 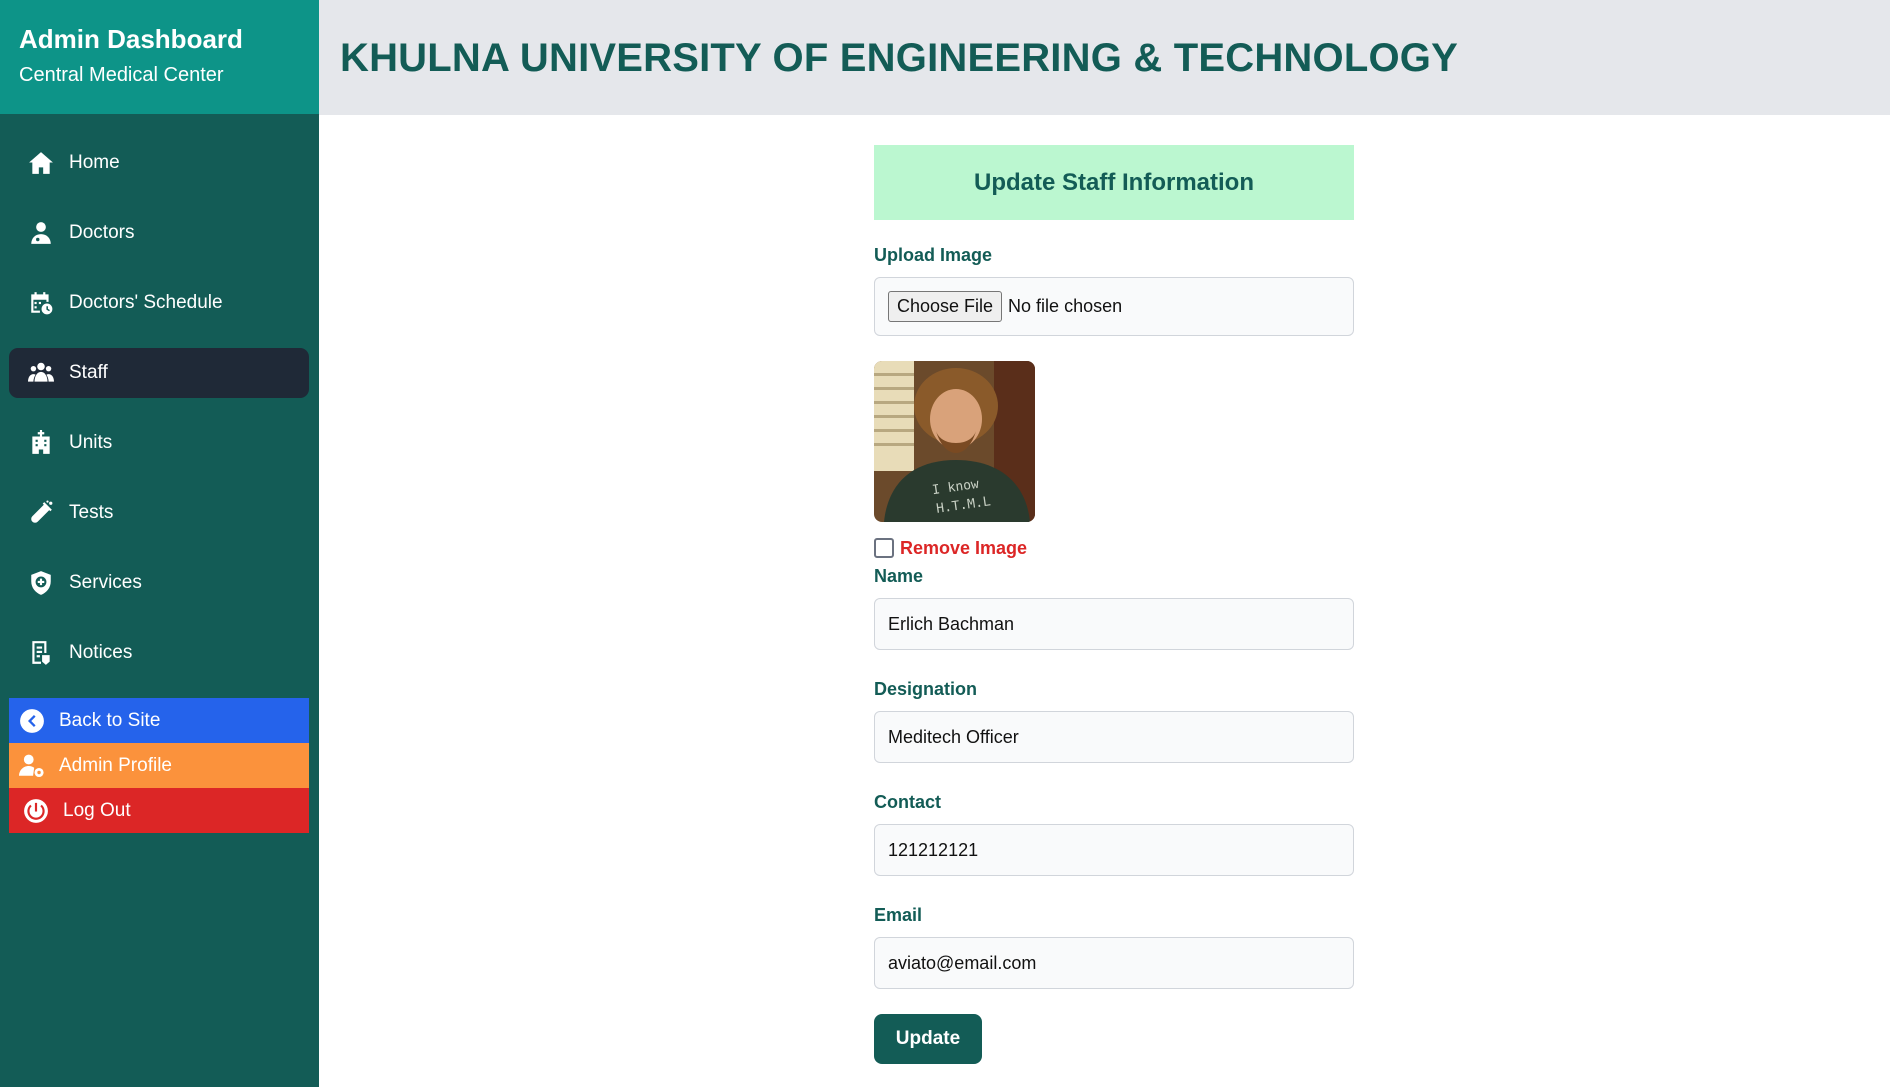 What do you see at coordinates (41, 233) in the screenshot?
I see `doctor-icon` at bounding box center [41, 233].